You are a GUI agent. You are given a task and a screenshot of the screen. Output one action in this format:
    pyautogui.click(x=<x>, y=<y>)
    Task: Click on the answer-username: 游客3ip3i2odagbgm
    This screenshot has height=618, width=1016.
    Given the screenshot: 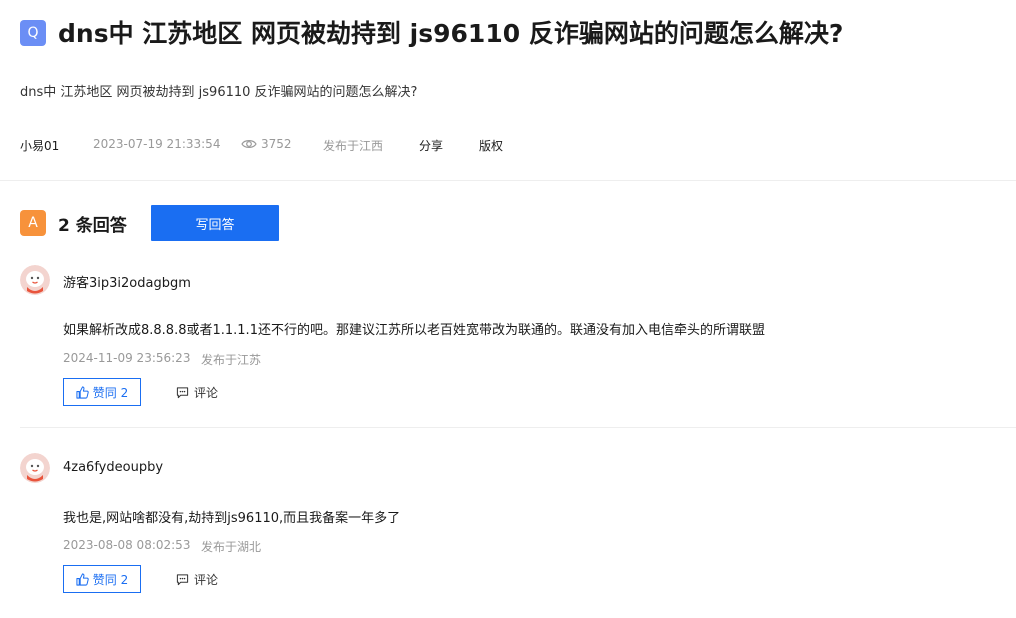 What is the action you would take?
    pyautogui.click(x=127, y=281)
    